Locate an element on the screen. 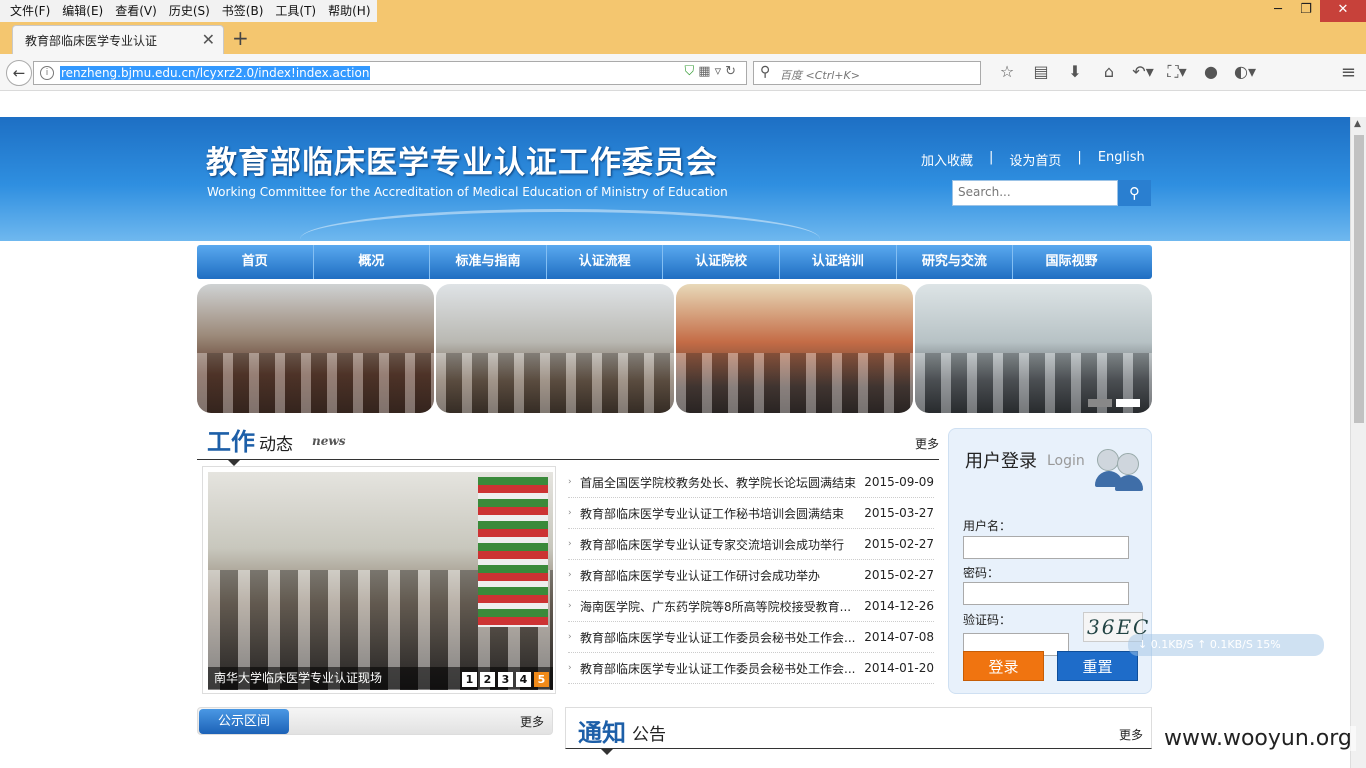  news-item-title: 首届全国医学院校教务处长、教学院长论坛圆满结束 is located at coordinates (722, 482).